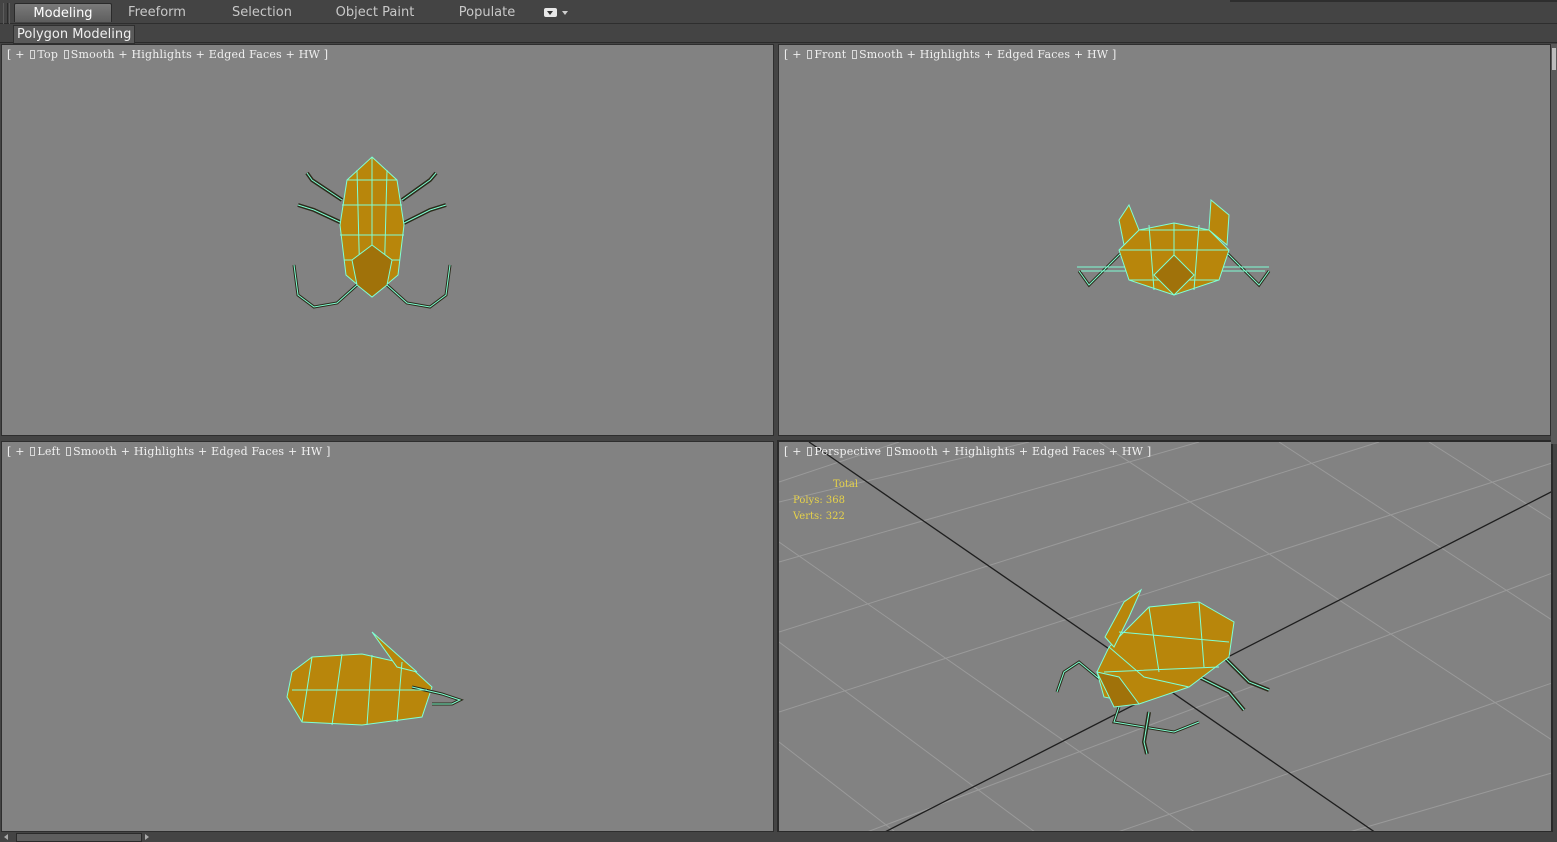 Image resolution: width=1557 pixels, height=842 pixels. What do you see at coordinates (1554, 244) in the screenshot?
I see `viewport-scrollbar` at bounding box center [1554, 244].